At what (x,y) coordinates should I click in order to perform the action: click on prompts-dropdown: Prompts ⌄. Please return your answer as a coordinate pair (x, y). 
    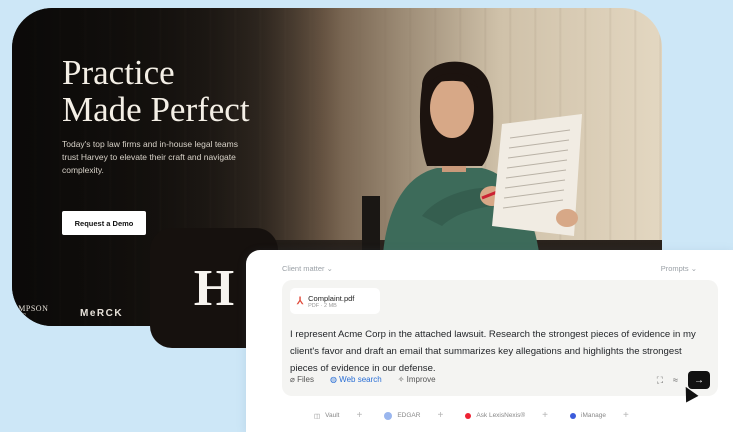
    Looking at the image, I should click on (679, 268).